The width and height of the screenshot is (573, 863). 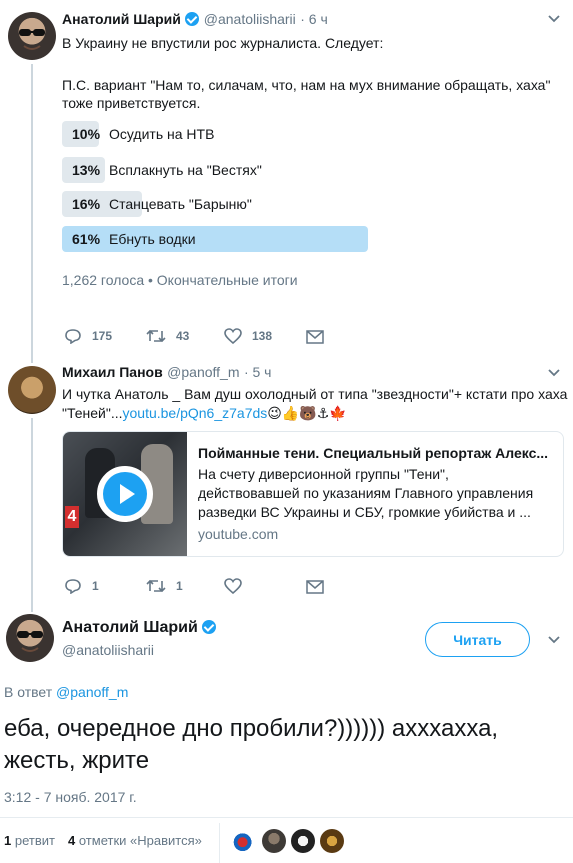 I want to click on poll-percent: 10%, so click(x=86, y=134).